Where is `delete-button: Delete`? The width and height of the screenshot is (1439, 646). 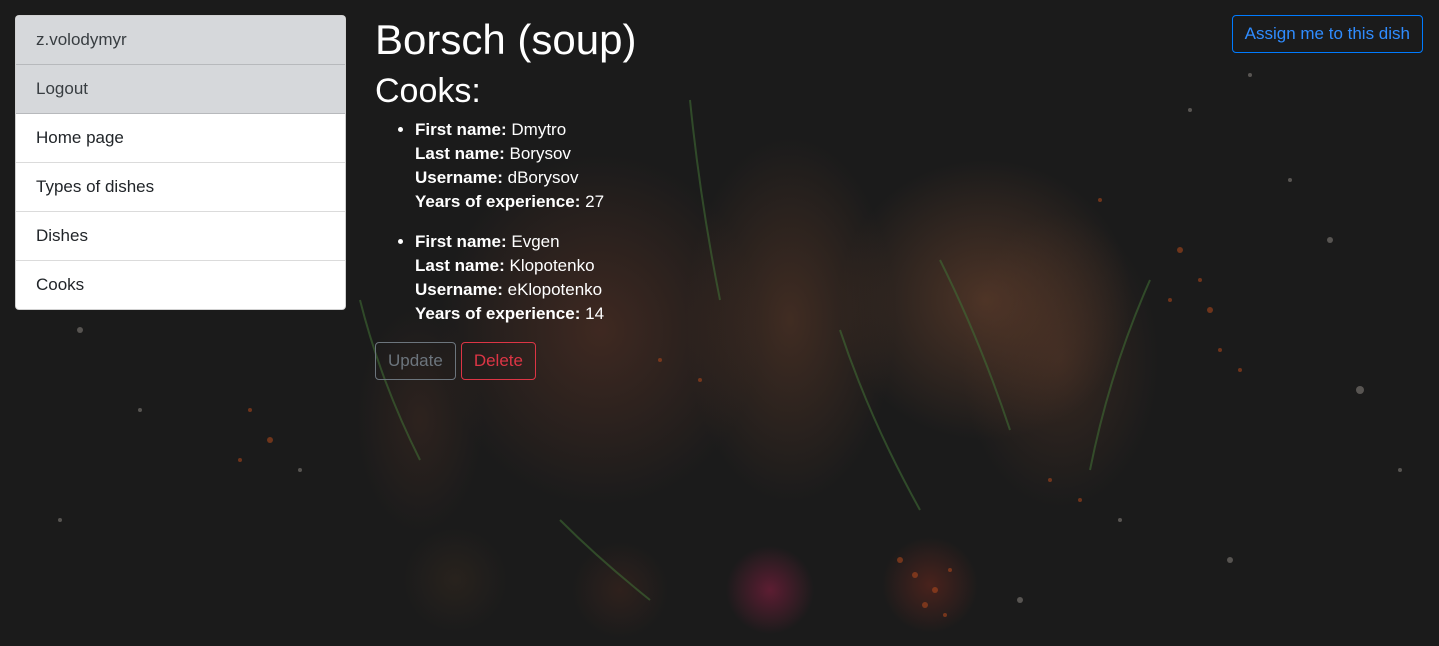
delete-button: Delete is located at coordinates (498, 361).